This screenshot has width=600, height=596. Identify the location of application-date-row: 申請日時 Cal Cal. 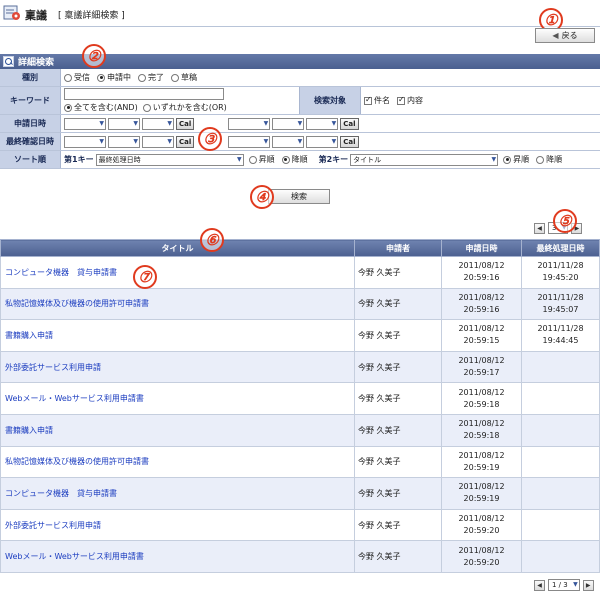
(300, 124).